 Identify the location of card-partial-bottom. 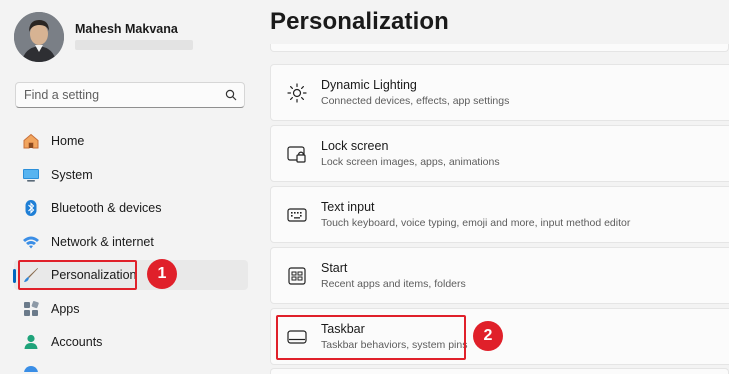
(499, 371).